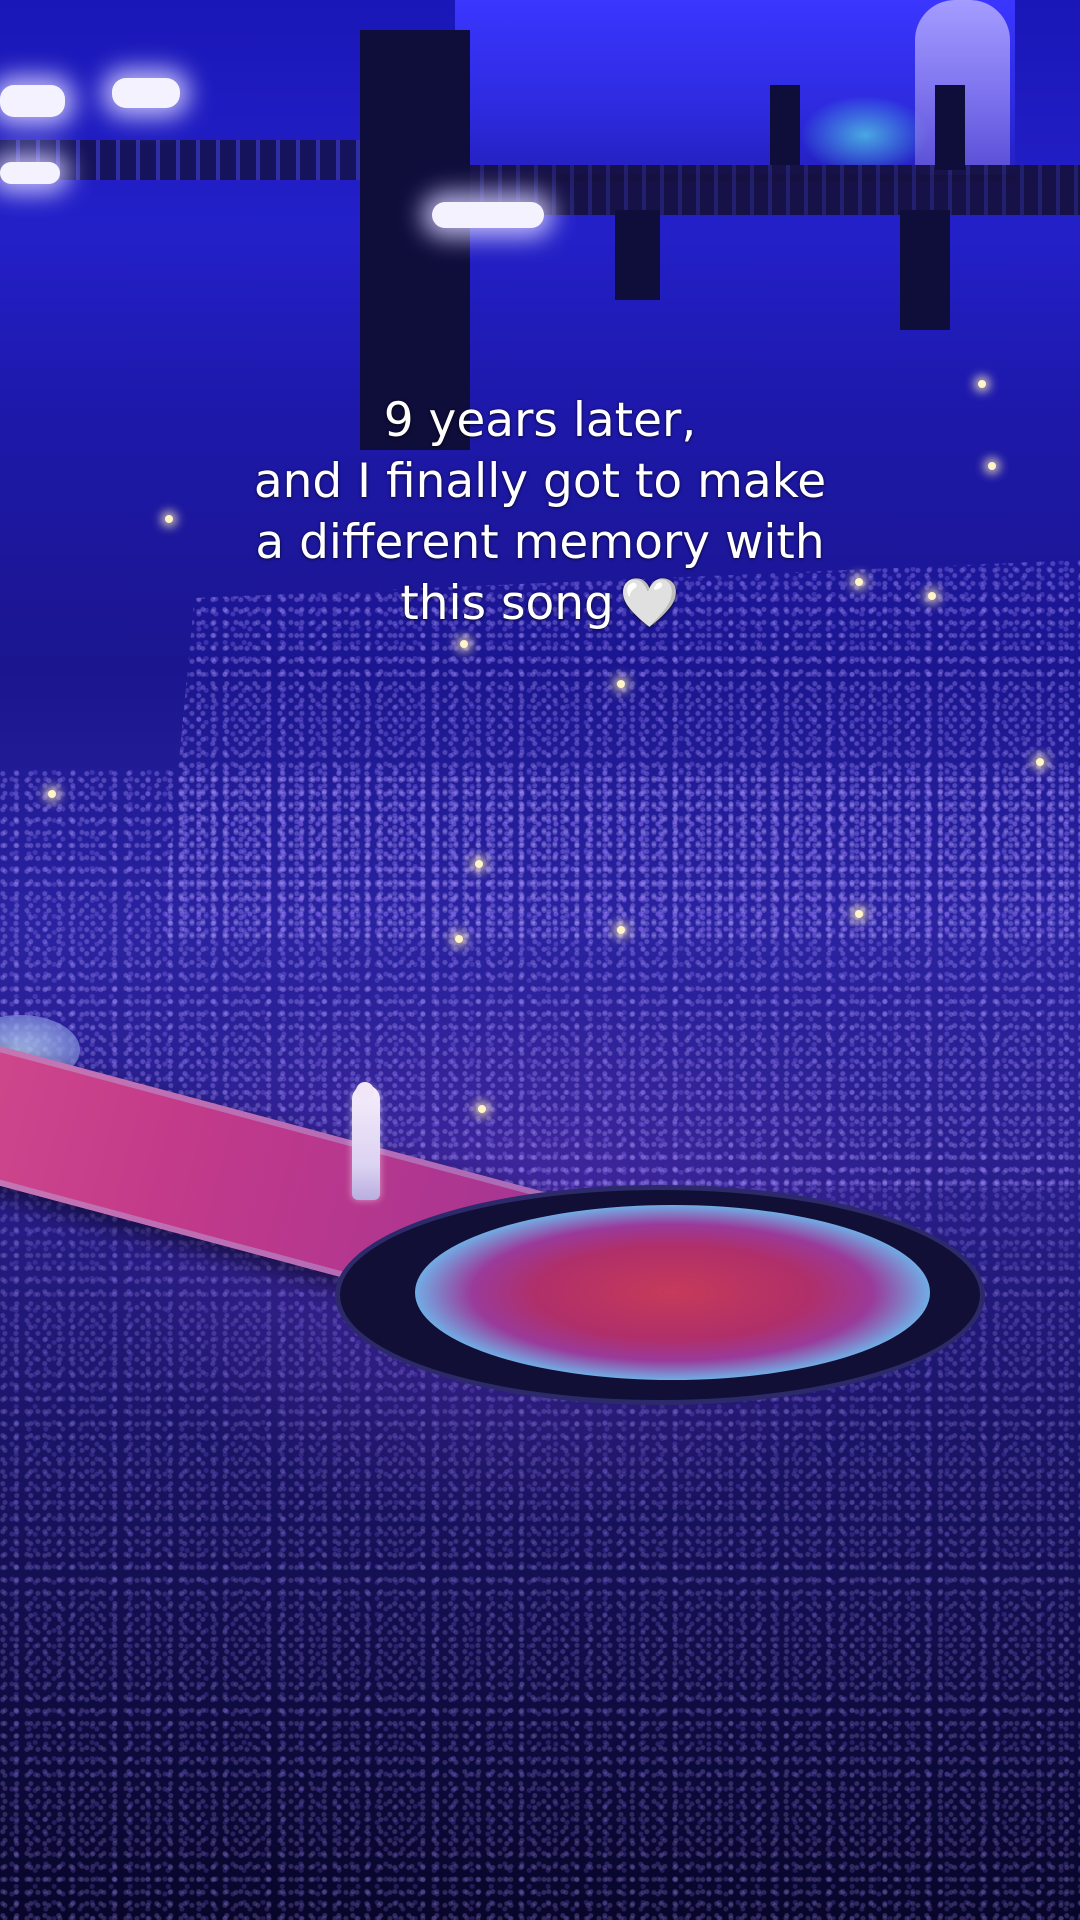 The width and height of the screenshot is (1080, 1920). I want to click on flower-stage, so click(672, 1292).